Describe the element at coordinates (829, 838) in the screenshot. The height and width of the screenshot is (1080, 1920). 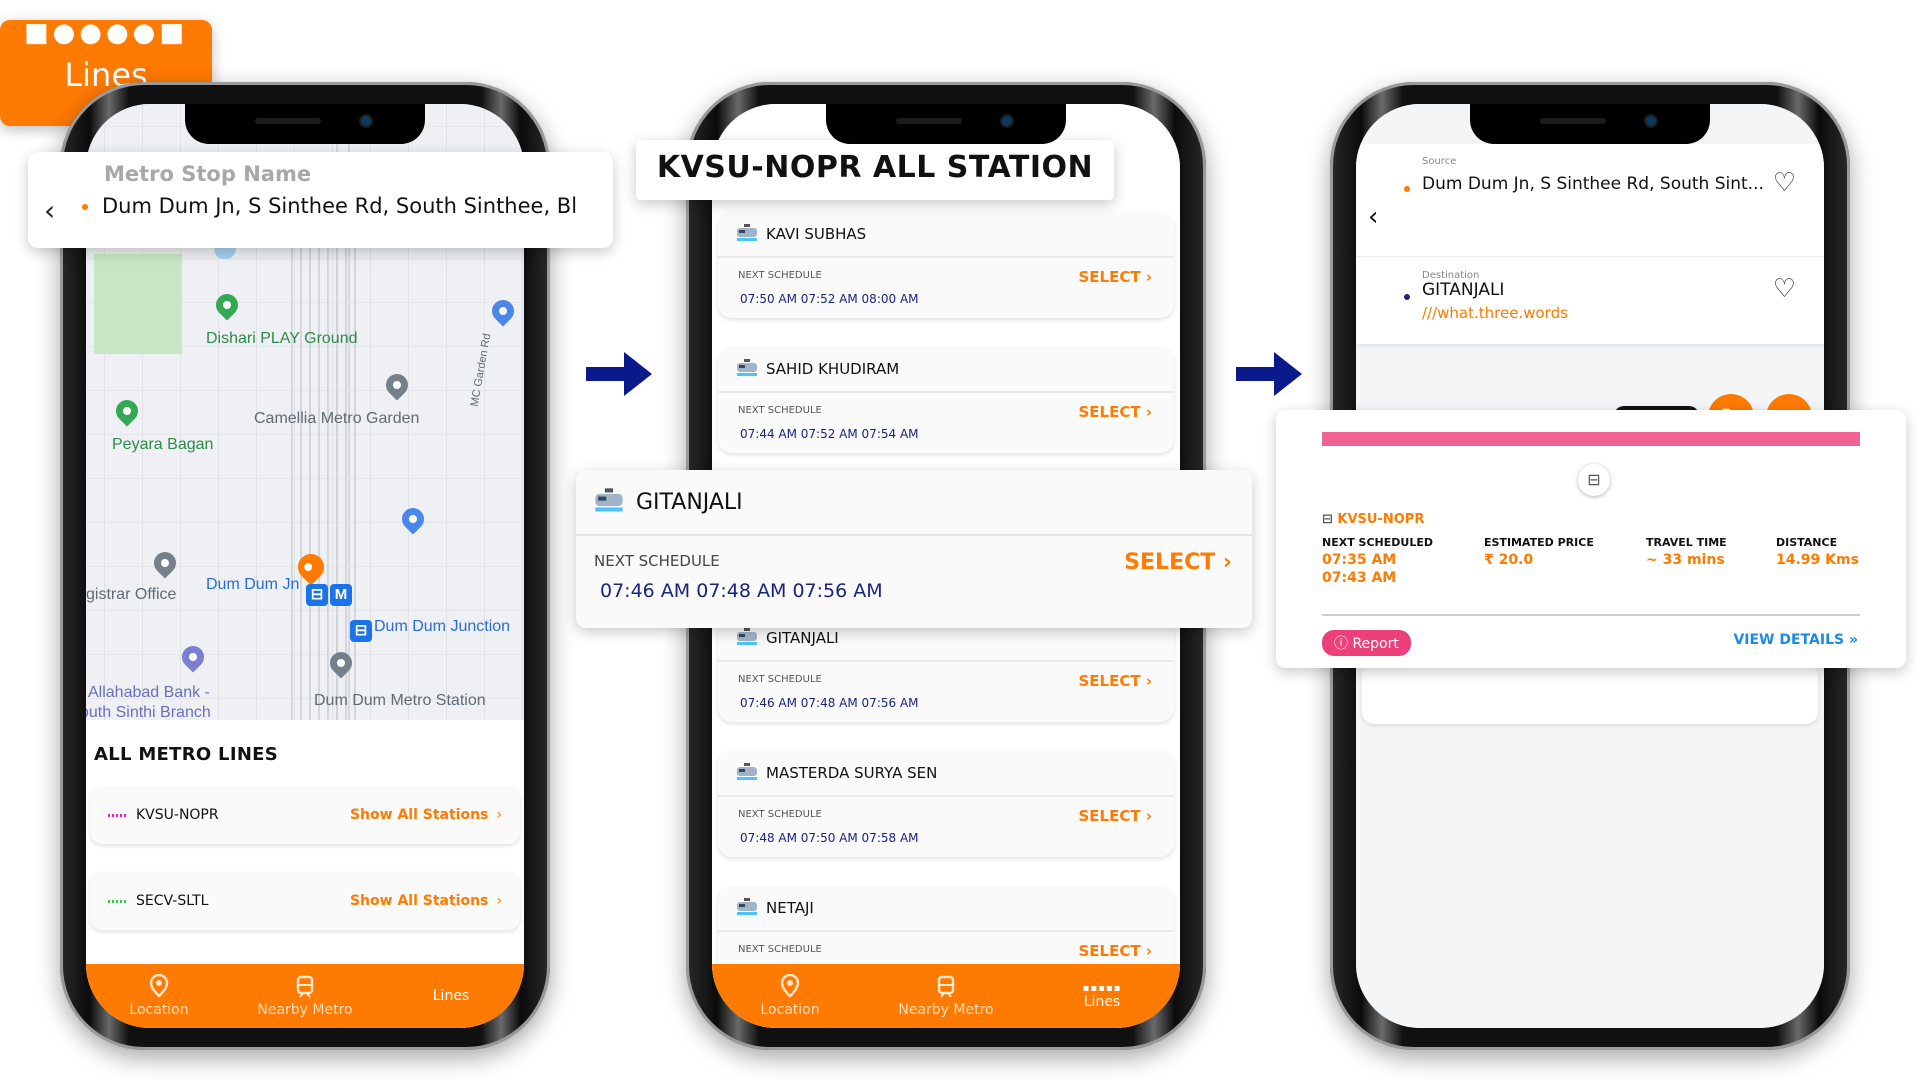
I see `schedule-times: 07:48 AM 07:50 AM 07:58 AM` at that location.